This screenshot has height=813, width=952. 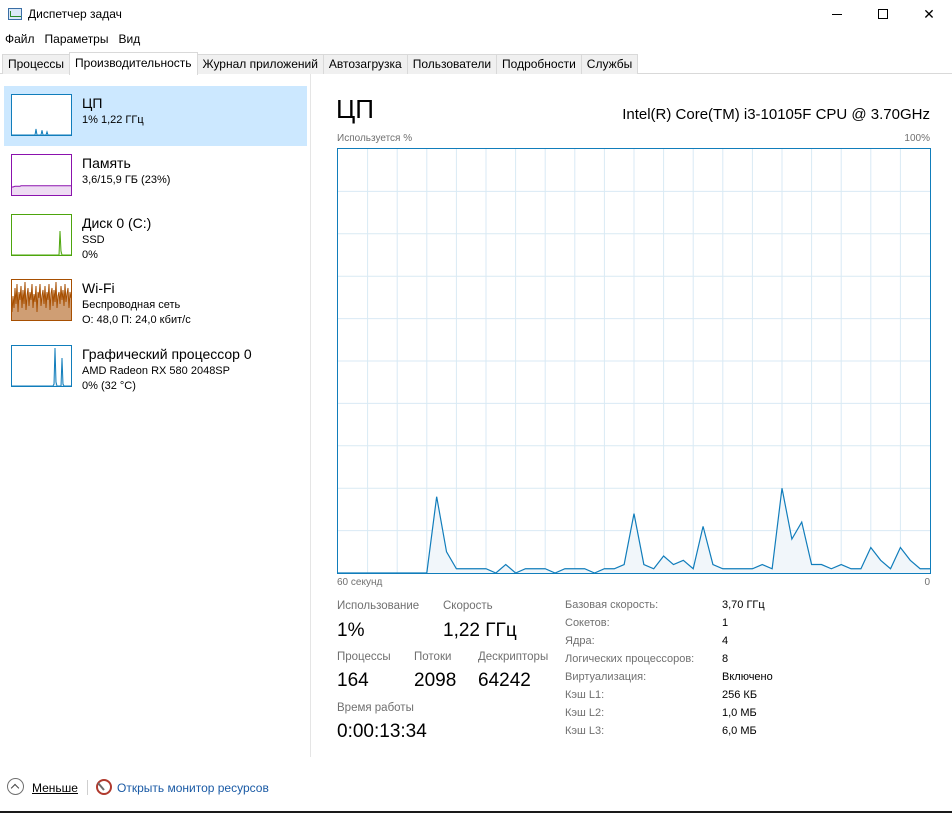 I want to click on disk-mini-graph, so click(x=41, y=235).